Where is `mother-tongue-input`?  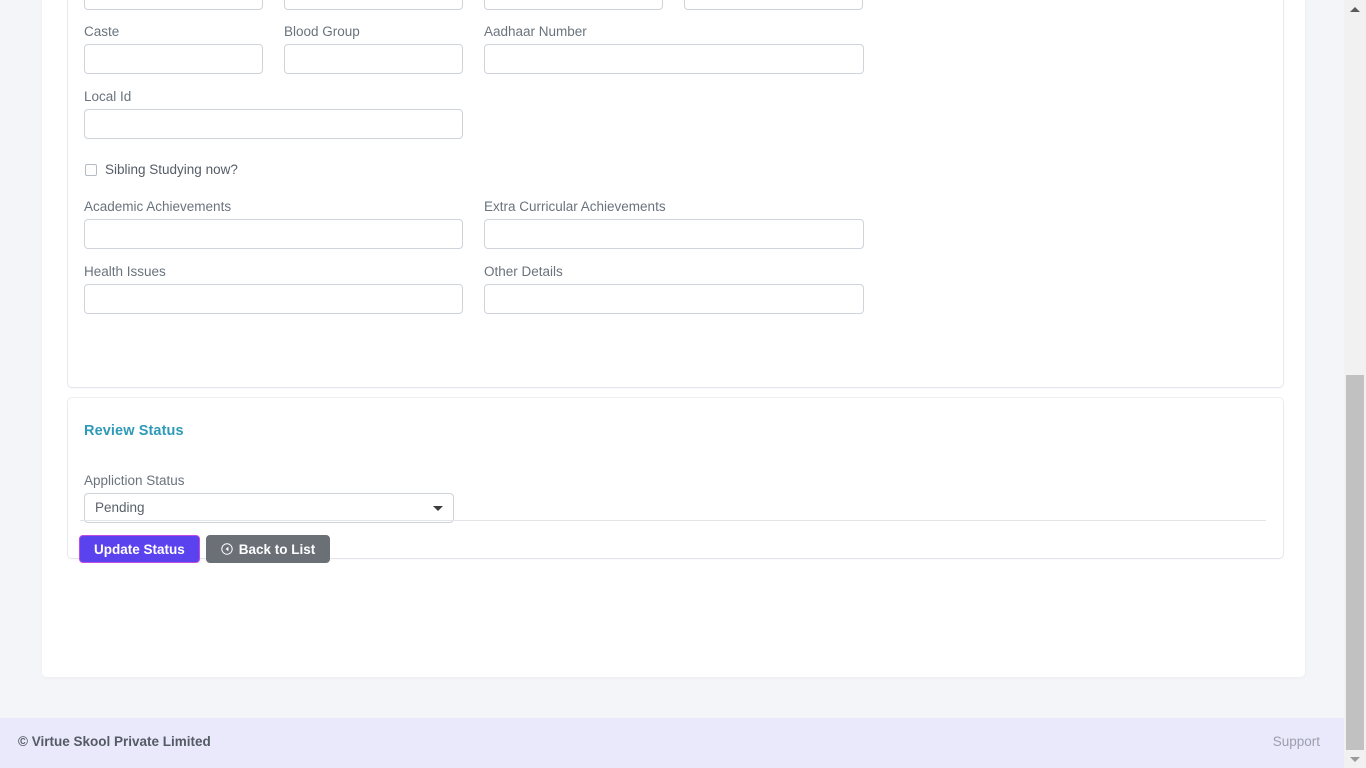
mother-tongue-input is located at coordinates (573, 5).